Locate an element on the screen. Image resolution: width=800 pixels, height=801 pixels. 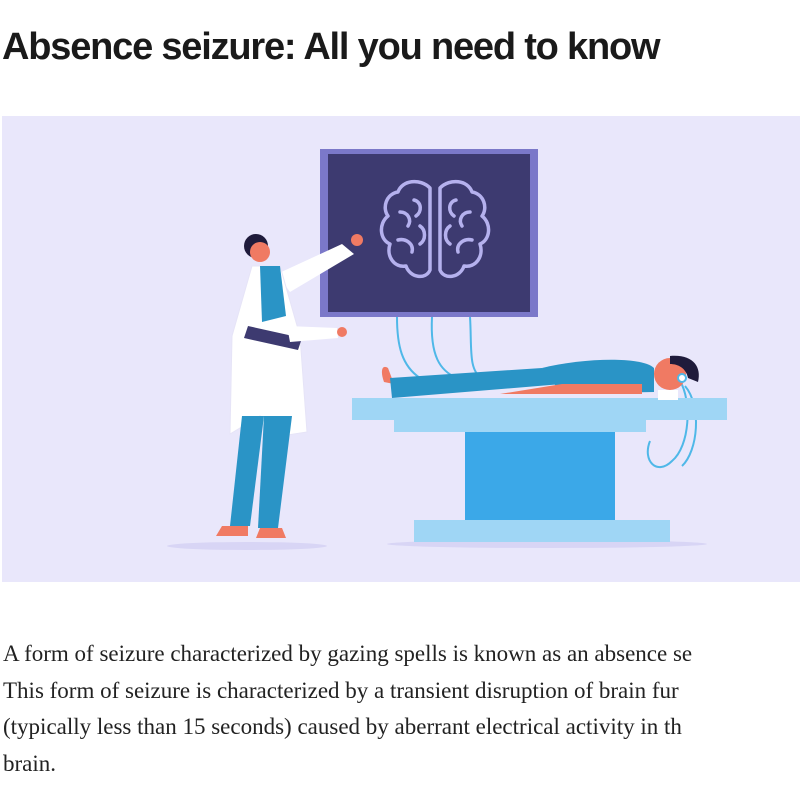
exam-table is located at coordinates (539, 470).